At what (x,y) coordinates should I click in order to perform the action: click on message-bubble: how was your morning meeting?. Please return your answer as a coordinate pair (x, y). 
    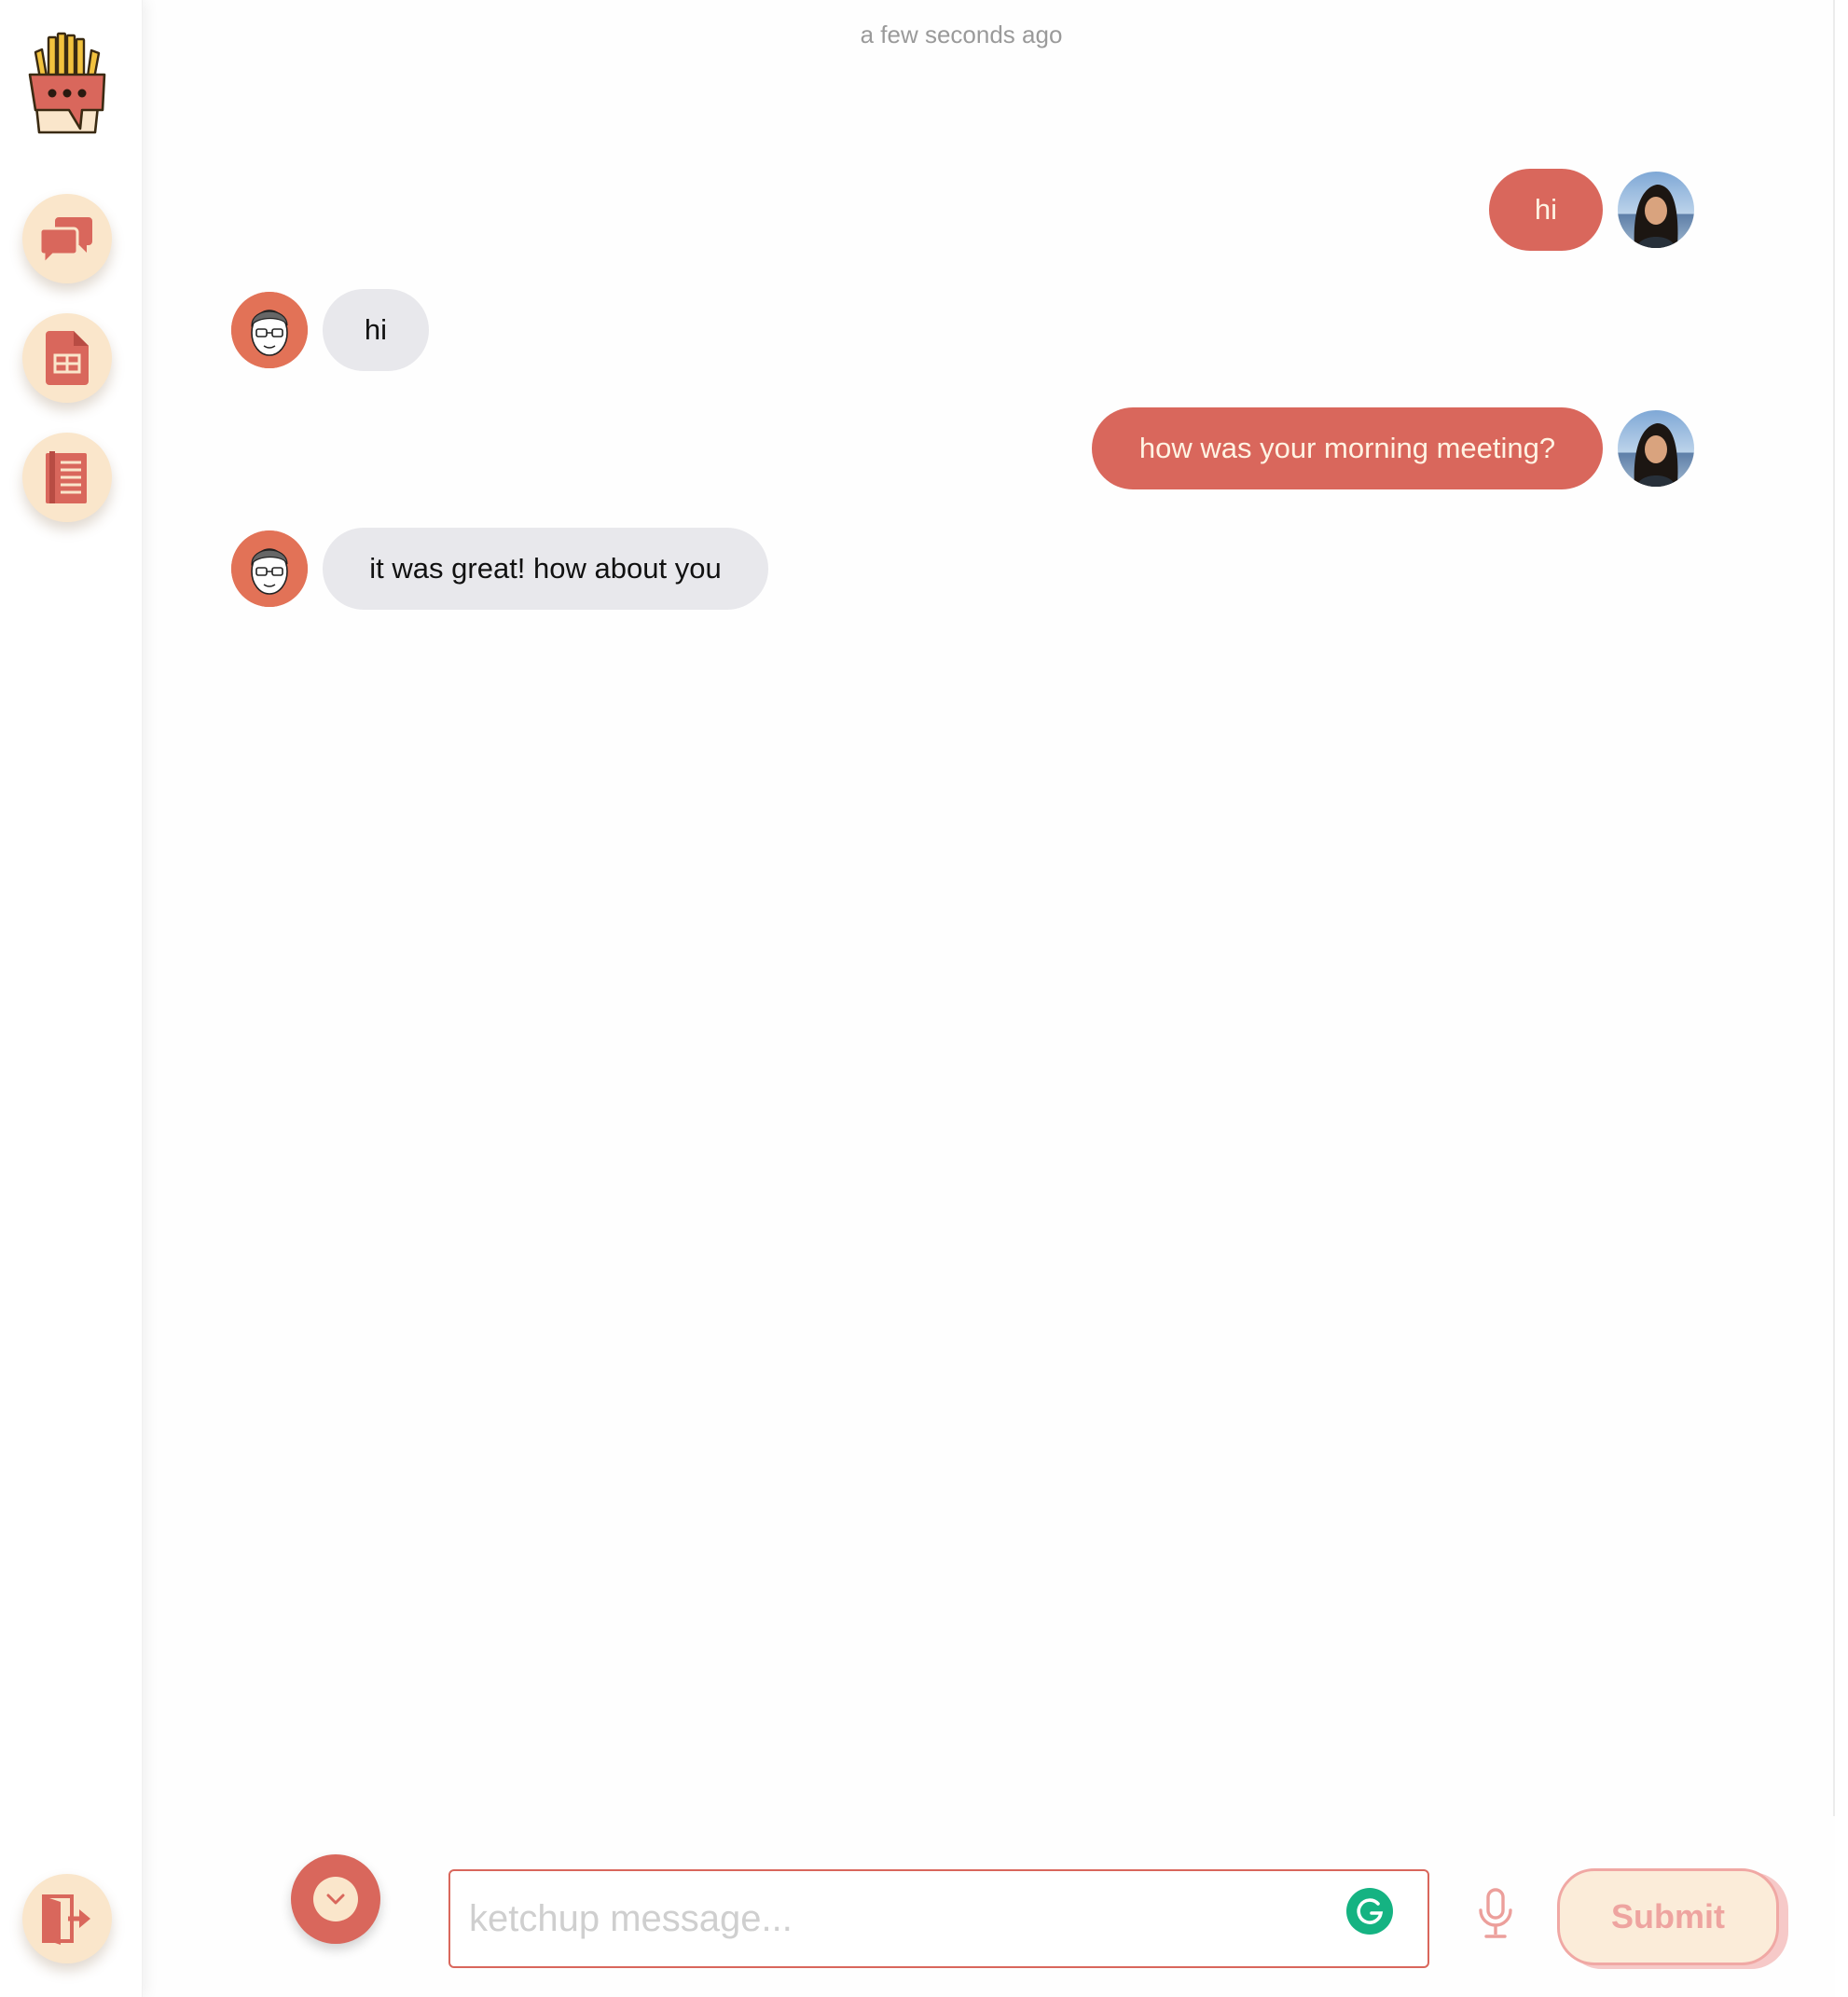
    Looking at the image, I should click on (1347, 448).